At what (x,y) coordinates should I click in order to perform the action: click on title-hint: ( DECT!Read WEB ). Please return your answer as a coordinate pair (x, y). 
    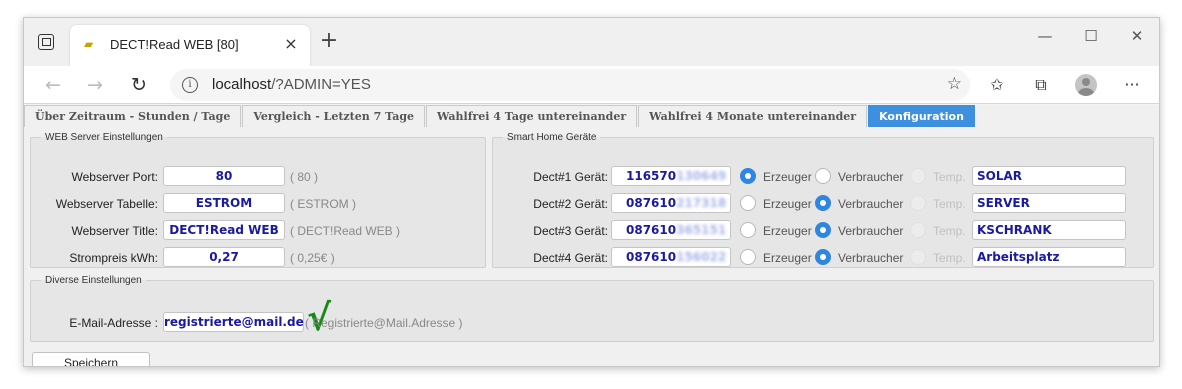
    Looking at the image, I should click on (345, 231).